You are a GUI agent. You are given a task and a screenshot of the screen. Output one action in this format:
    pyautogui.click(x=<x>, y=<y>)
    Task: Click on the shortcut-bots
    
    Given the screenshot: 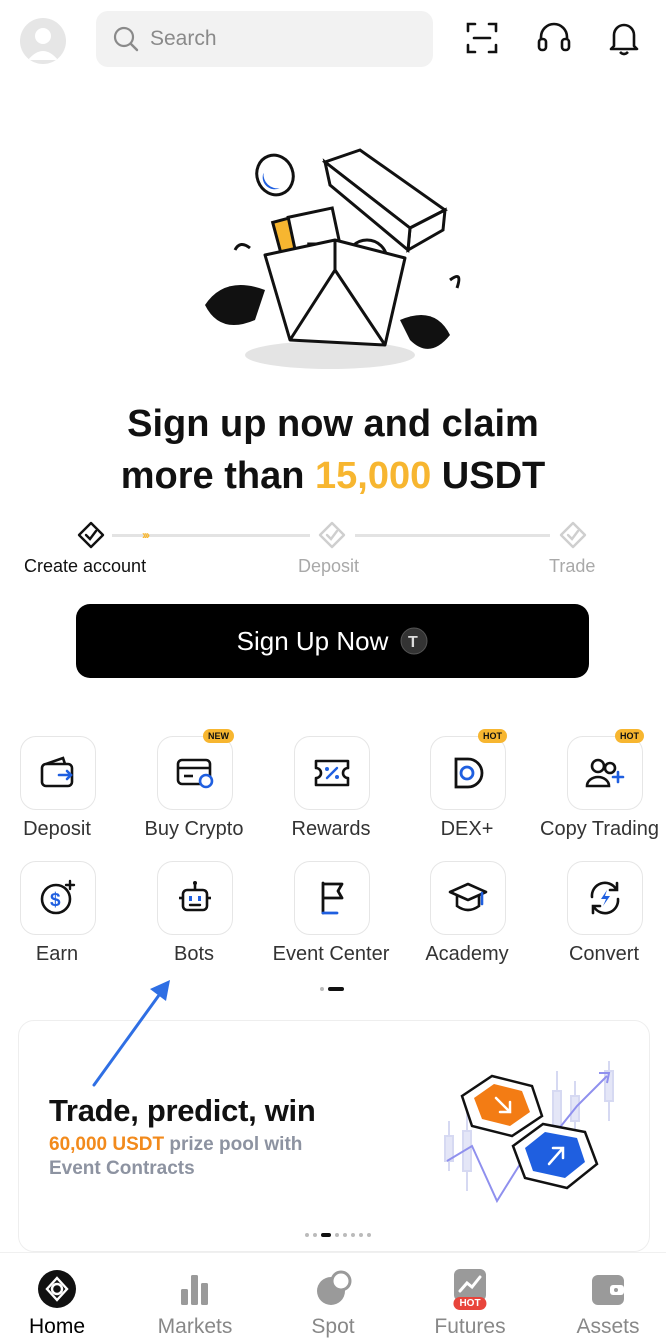 What is the action you would take?
    pyautogui.click(x=195, y=898)
    